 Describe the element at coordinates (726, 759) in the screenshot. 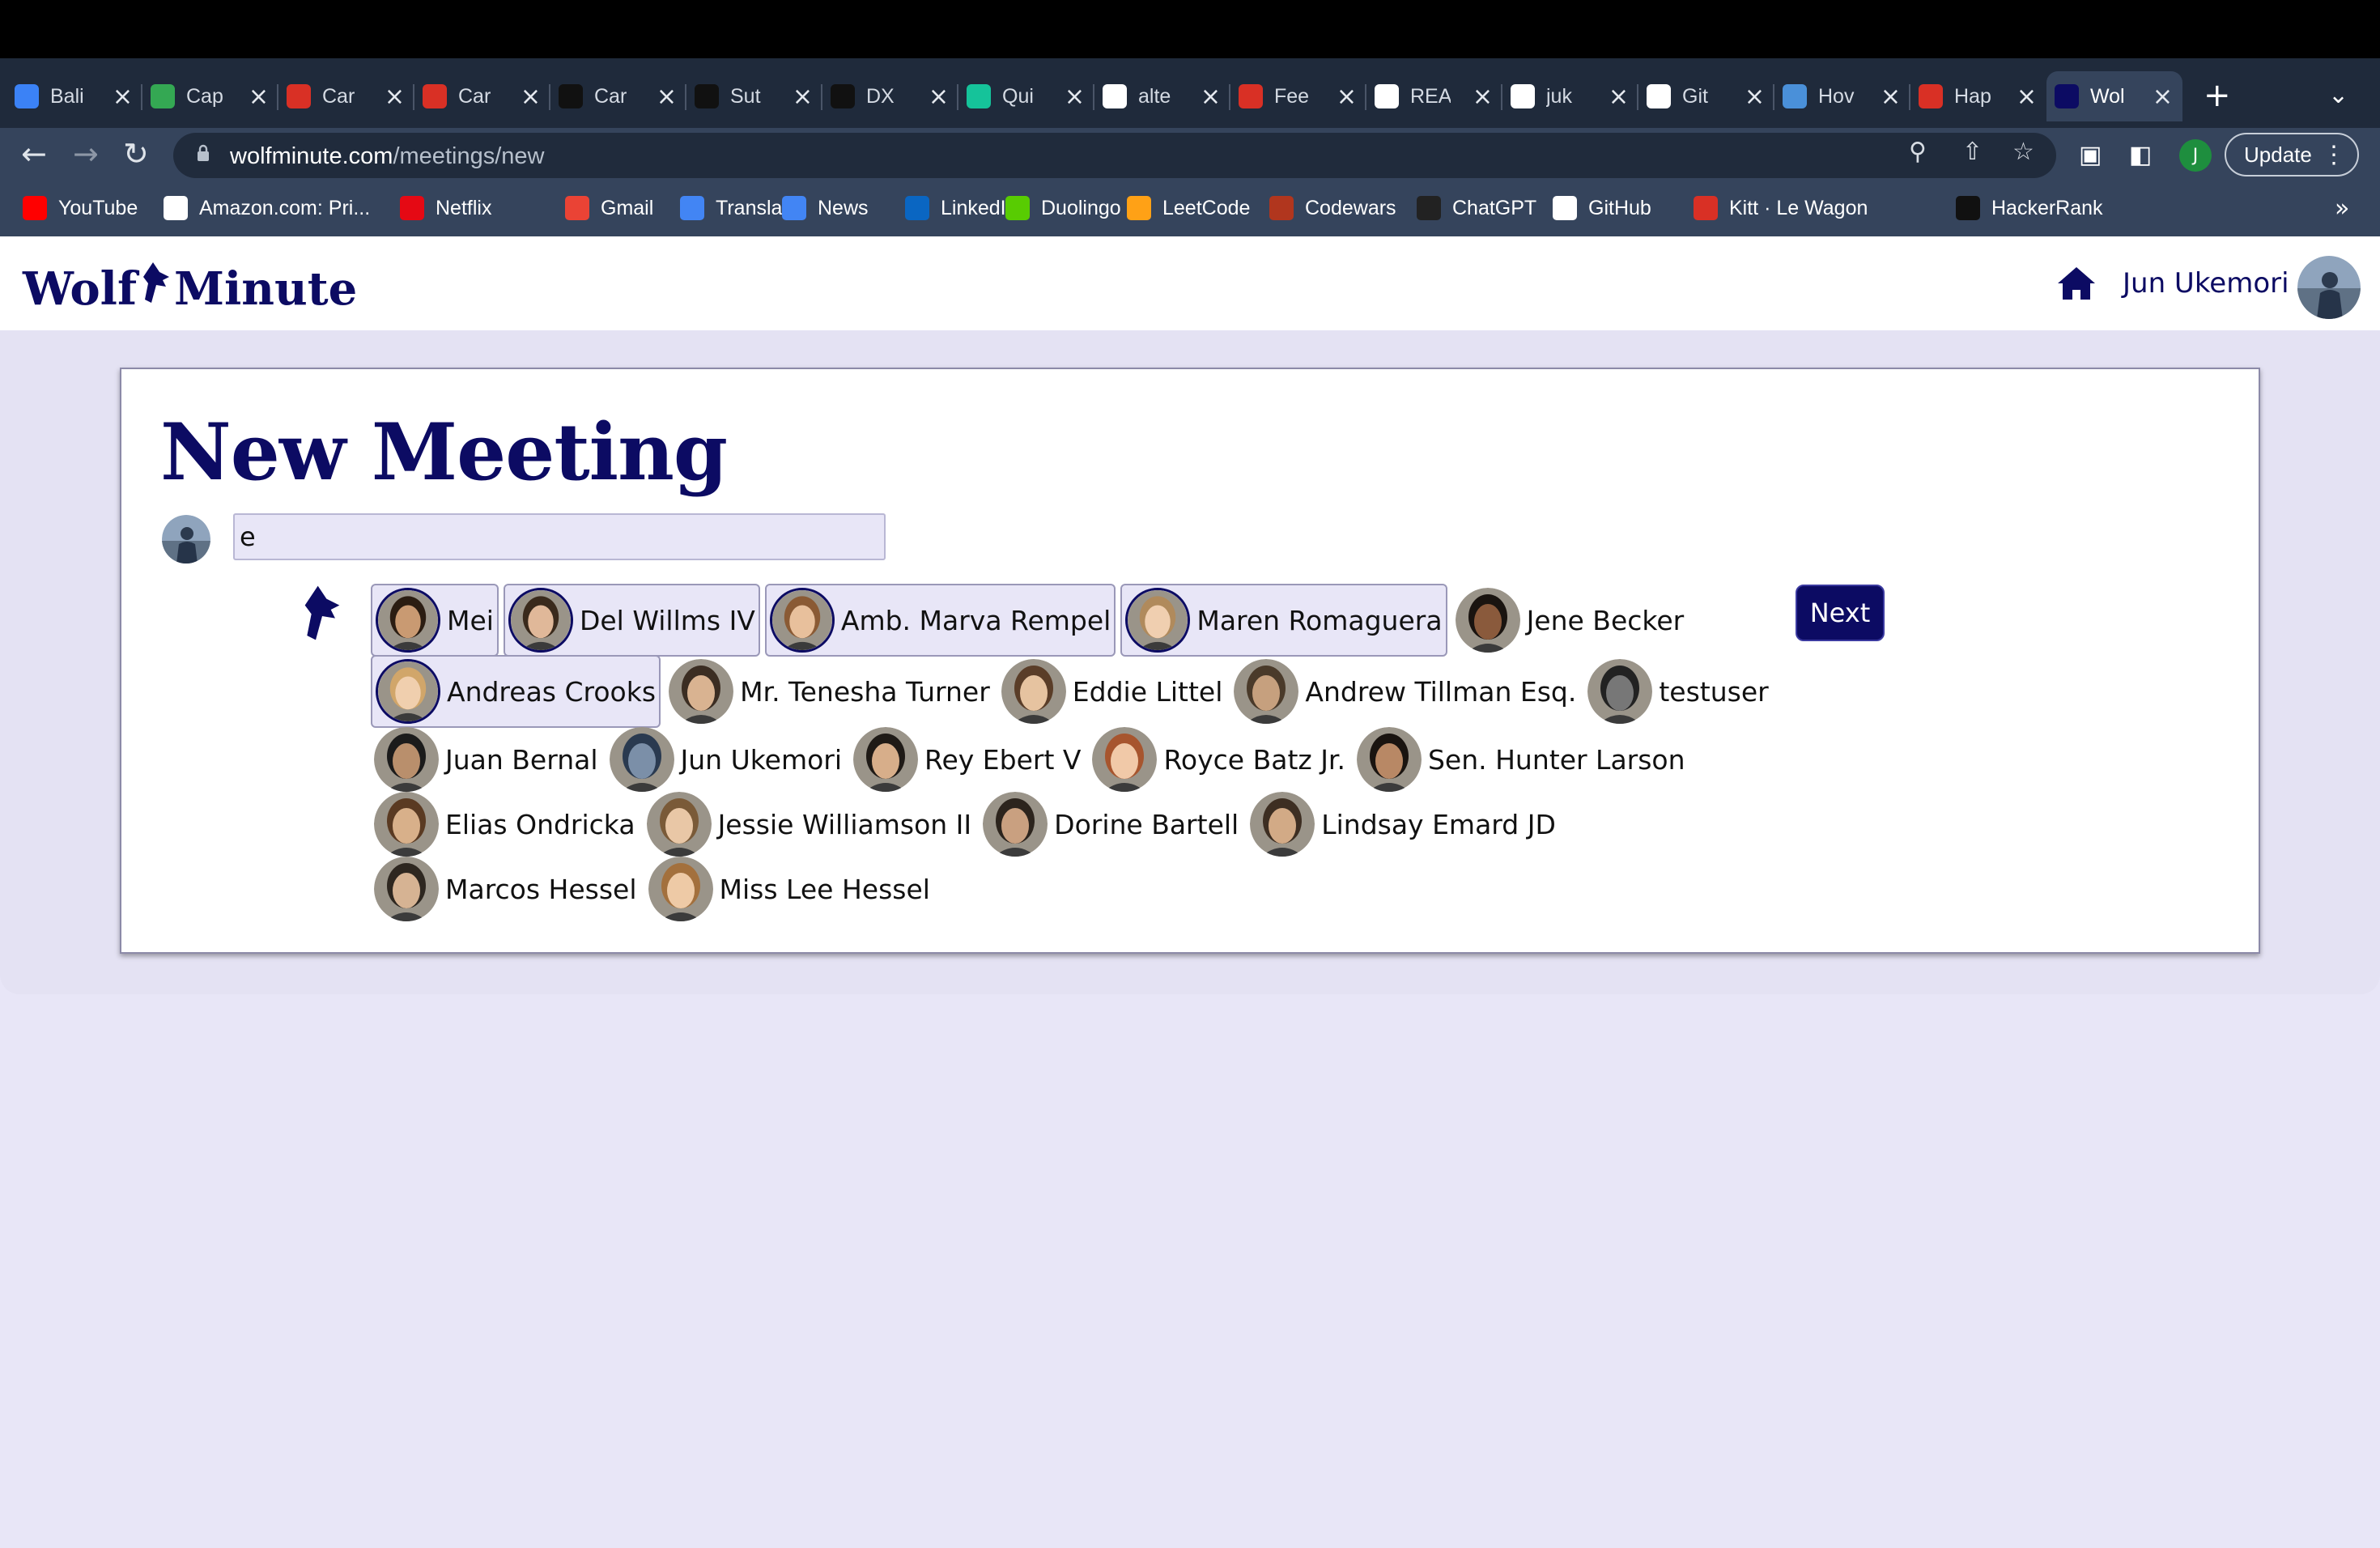

I see `attendee-chip: Jun Ukemori` at that location.